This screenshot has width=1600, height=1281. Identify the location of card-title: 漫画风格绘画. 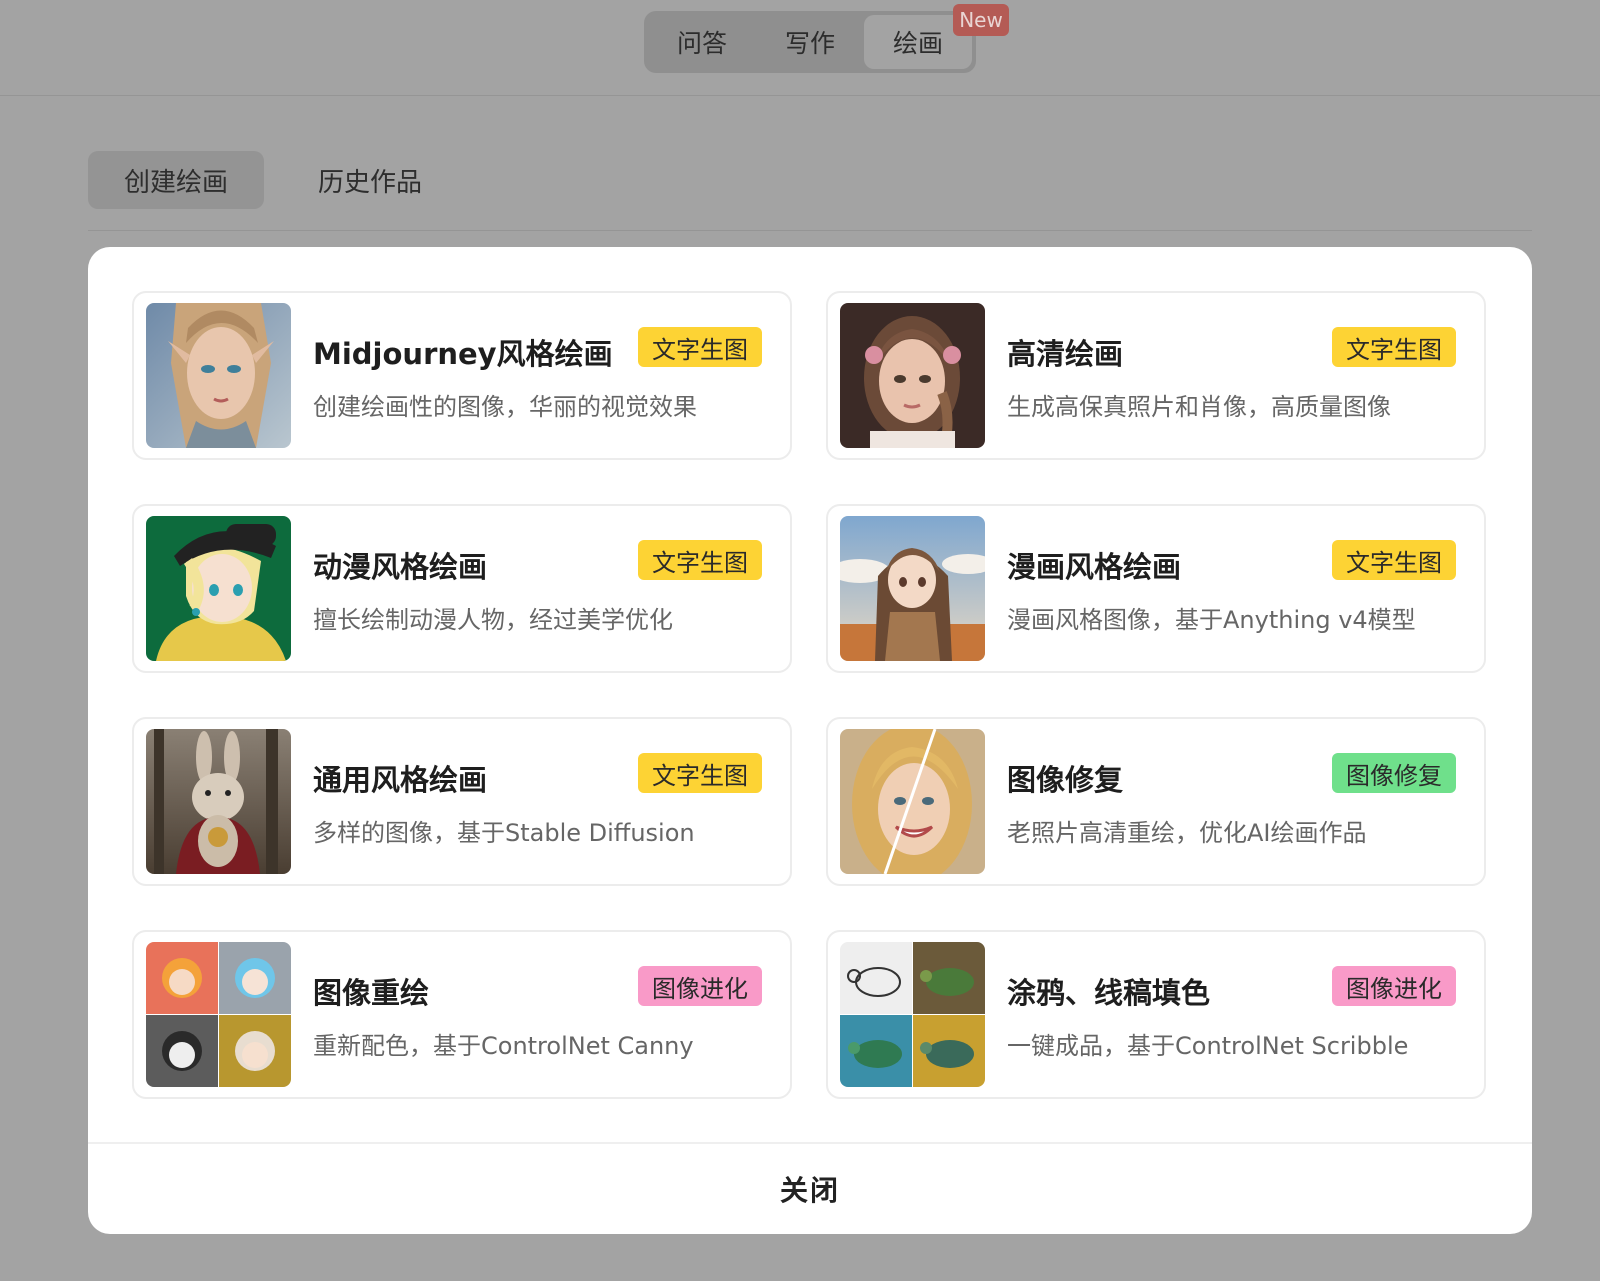
(1094, 567).